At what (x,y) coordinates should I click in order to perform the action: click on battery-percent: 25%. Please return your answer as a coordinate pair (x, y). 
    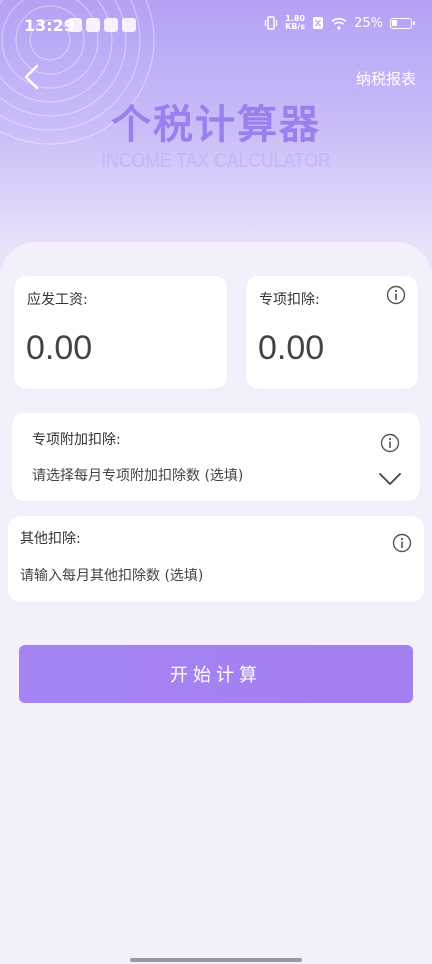
    Looking at the image, I should click on (368, 23).